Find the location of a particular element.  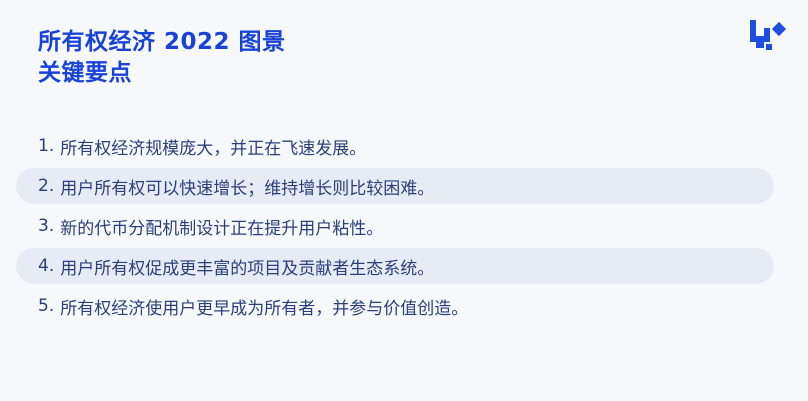

point-number: 1. is located at coordinates (46, 146).